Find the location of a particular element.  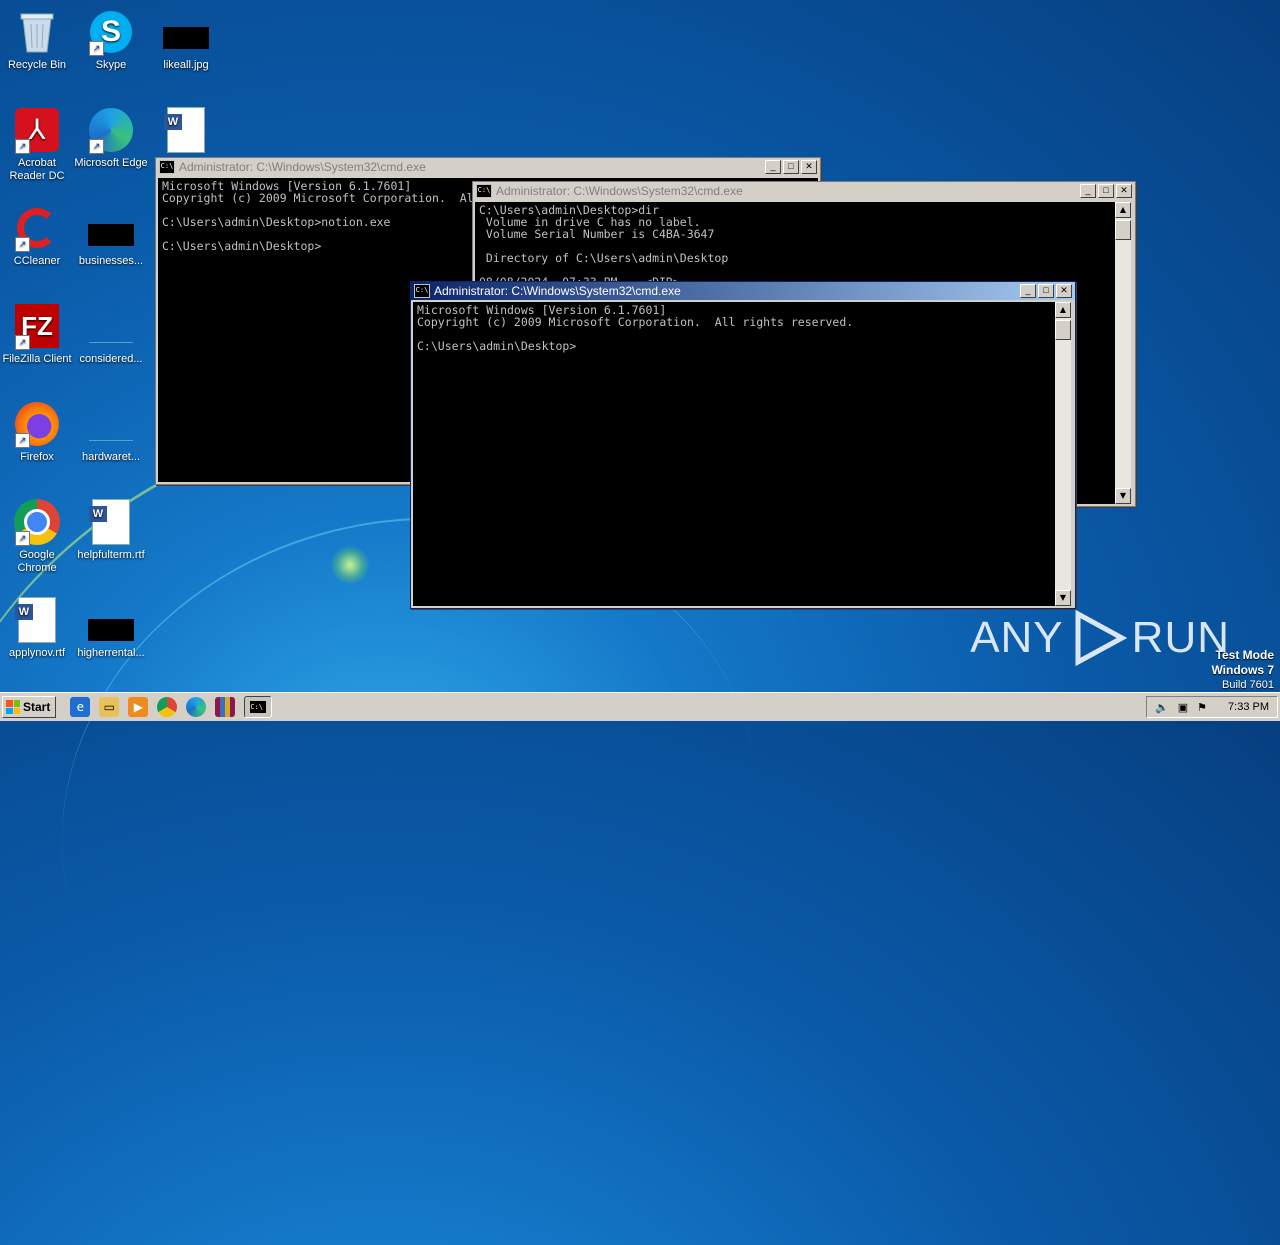

desktop-icon-skype: S ↗ Skype is located at coordinates (111, 40).